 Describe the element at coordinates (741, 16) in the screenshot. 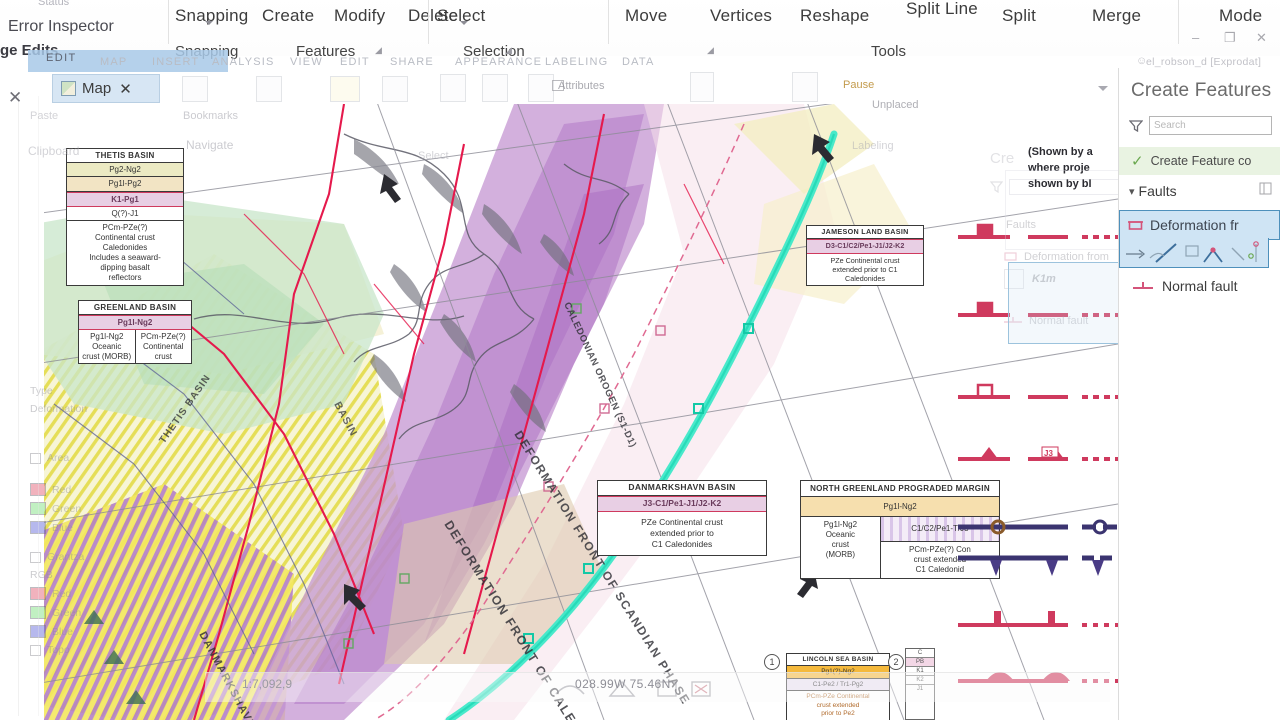

I see `ribbon-cmd-vertices: Vertices` at that location.